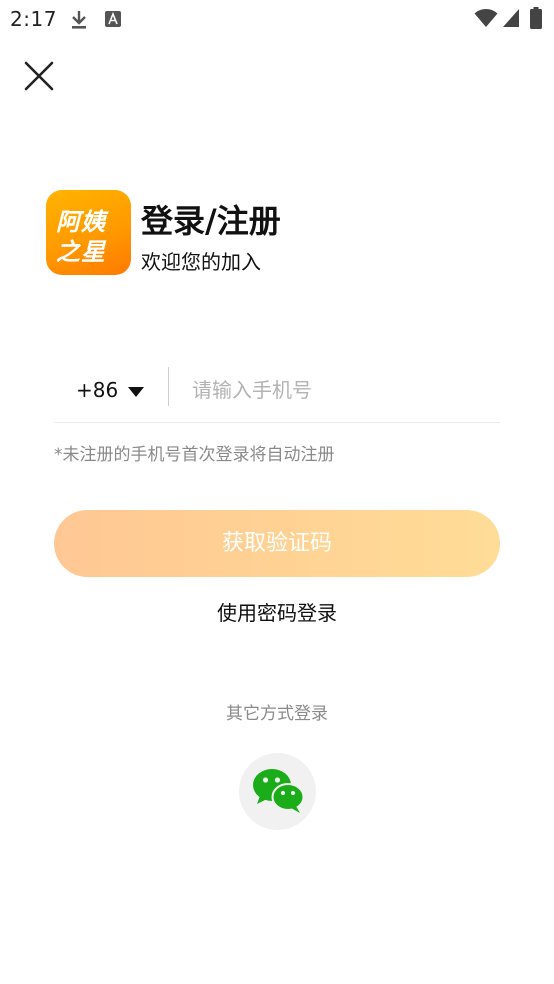  Describe the element at coordinates (168, 386) in the screenshot. I see `input-divider` at that location.